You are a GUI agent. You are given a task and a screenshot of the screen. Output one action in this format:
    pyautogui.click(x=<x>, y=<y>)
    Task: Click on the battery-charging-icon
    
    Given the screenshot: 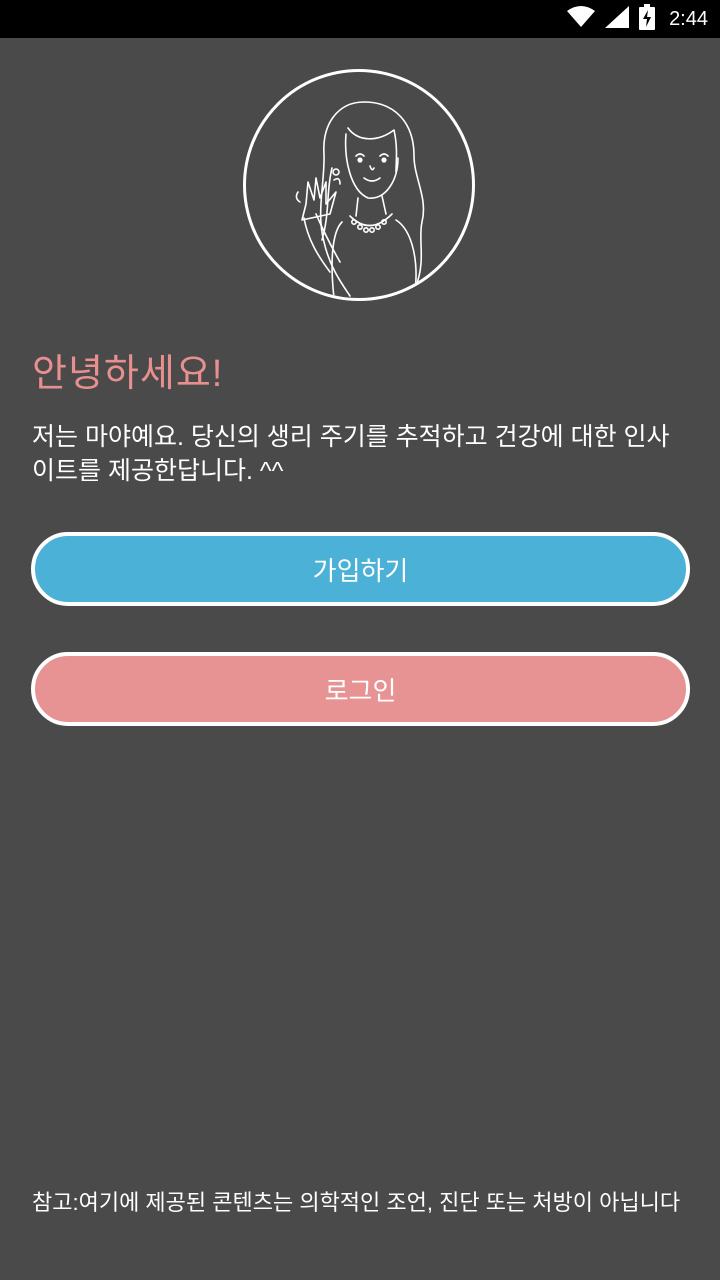 What is the action you would take?
    pyautogui.click(x=647, y=19)
    